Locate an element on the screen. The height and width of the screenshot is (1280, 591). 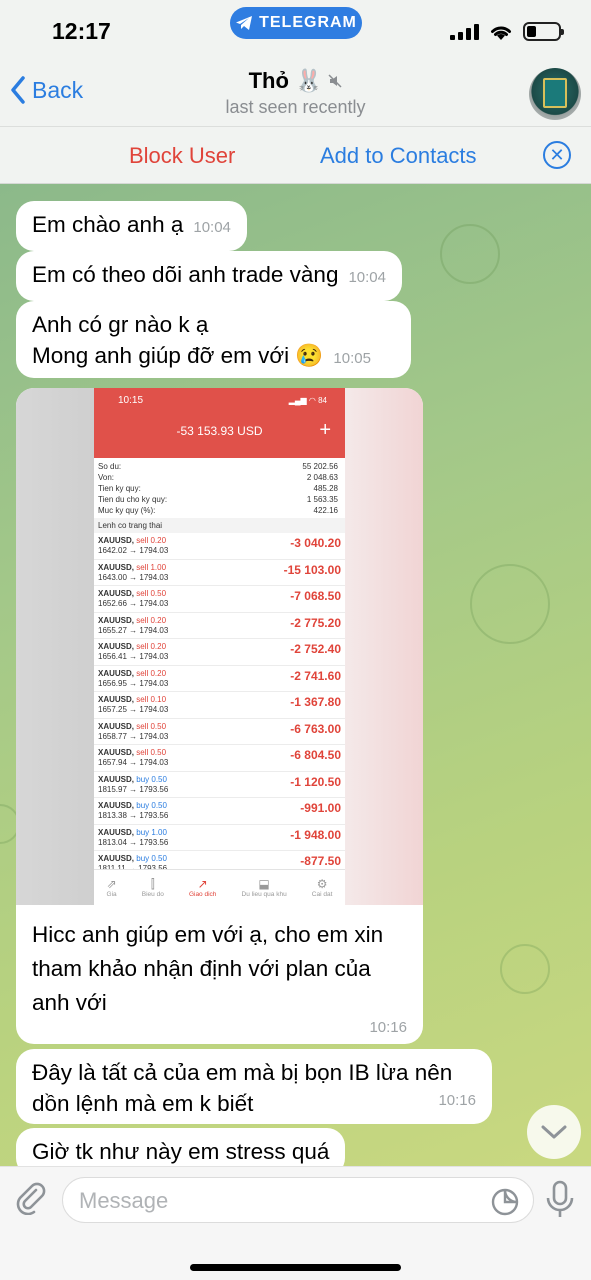
chat-subtitle: last seen recently is located at coordinates (295, 107).